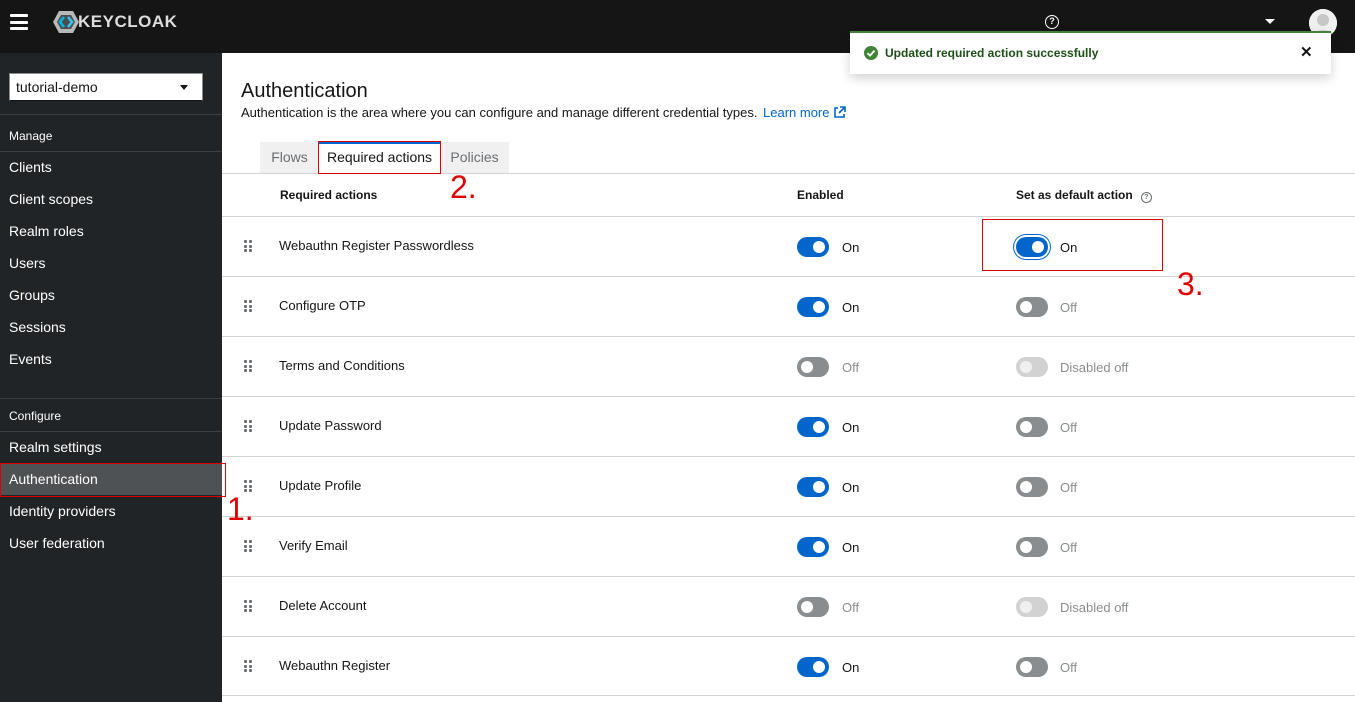 The height and width of the screenshot is (702, 1355). What do you see at coordinates (106, 87) in the screenshot?
I see `realm-selector: tutorial-demo` at bounding box center [106, 87].